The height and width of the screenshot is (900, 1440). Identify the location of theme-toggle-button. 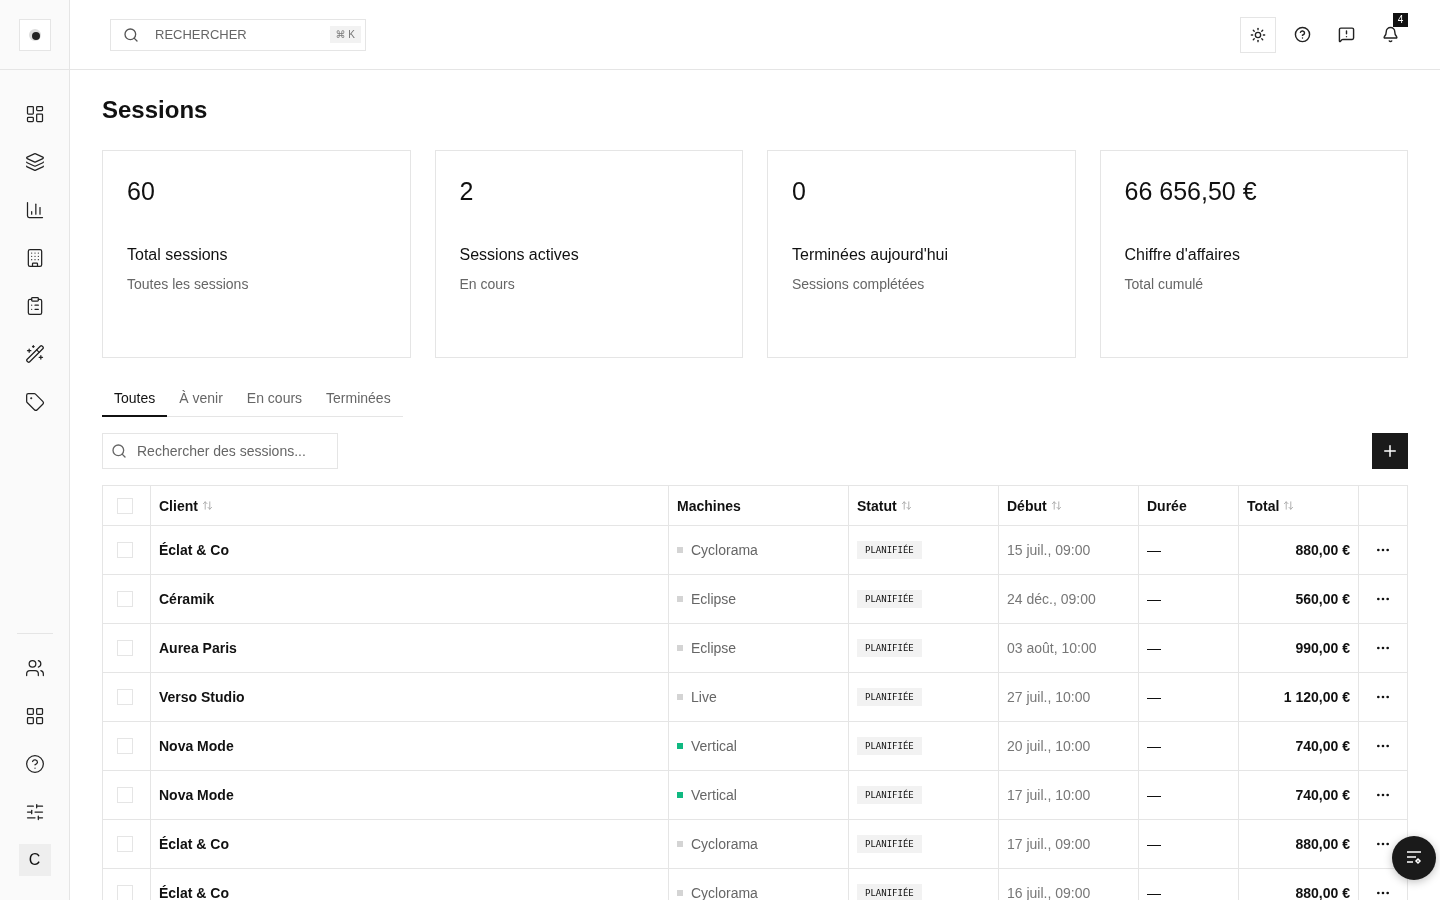
(1258, 34).